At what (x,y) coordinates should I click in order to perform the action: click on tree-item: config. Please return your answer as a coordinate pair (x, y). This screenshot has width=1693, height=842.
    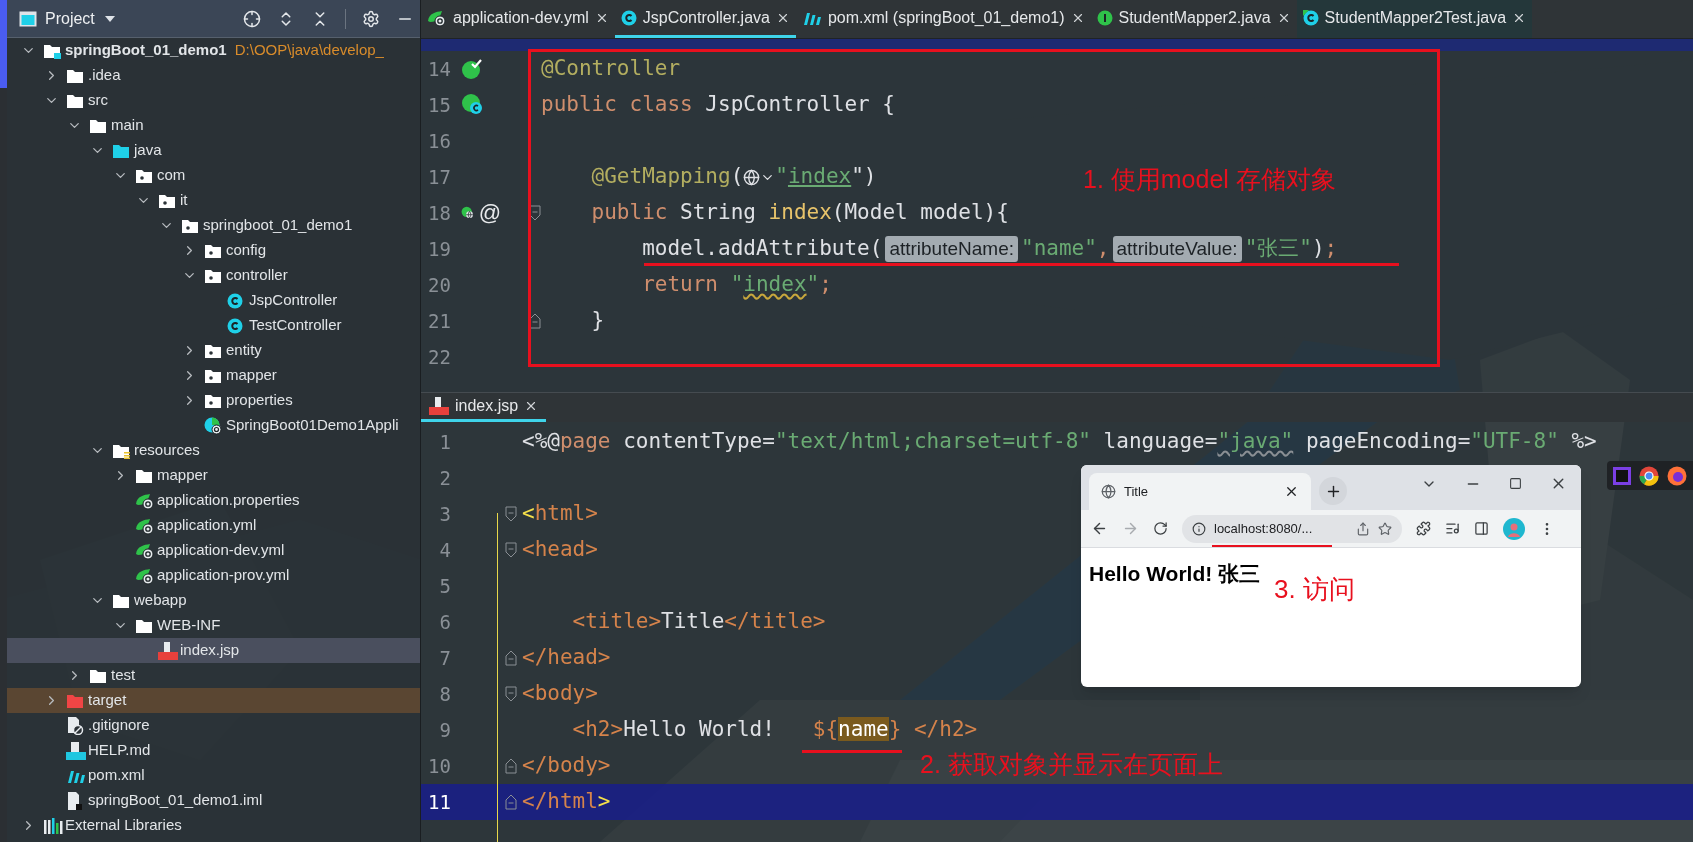
    Looking at the image, I should click on (213, 250).